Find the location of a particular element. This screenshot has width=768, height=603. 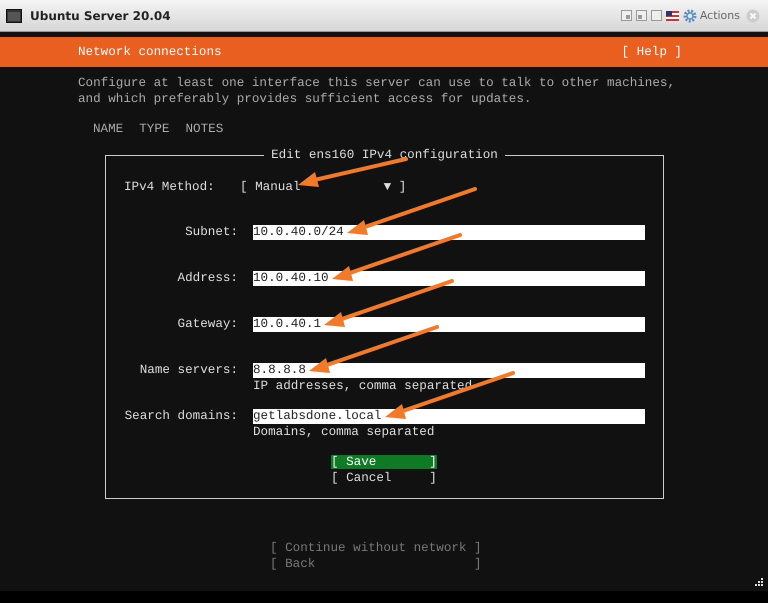

actions-menu: Actions is located at coordinates (720, 15).